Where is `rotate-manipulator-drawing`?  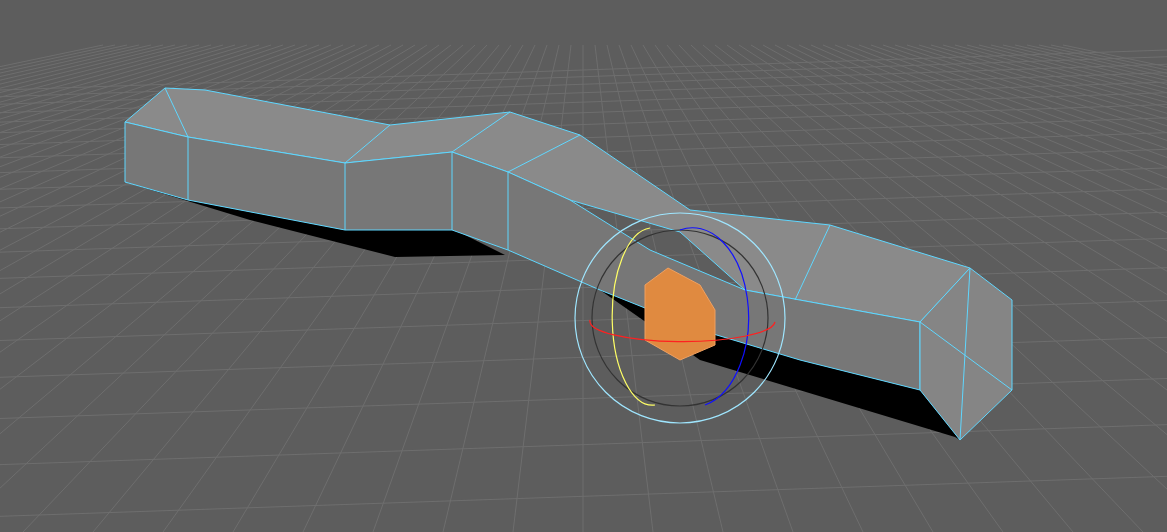
rotate-manipulator-drawing is located at coordinates (680, 318).